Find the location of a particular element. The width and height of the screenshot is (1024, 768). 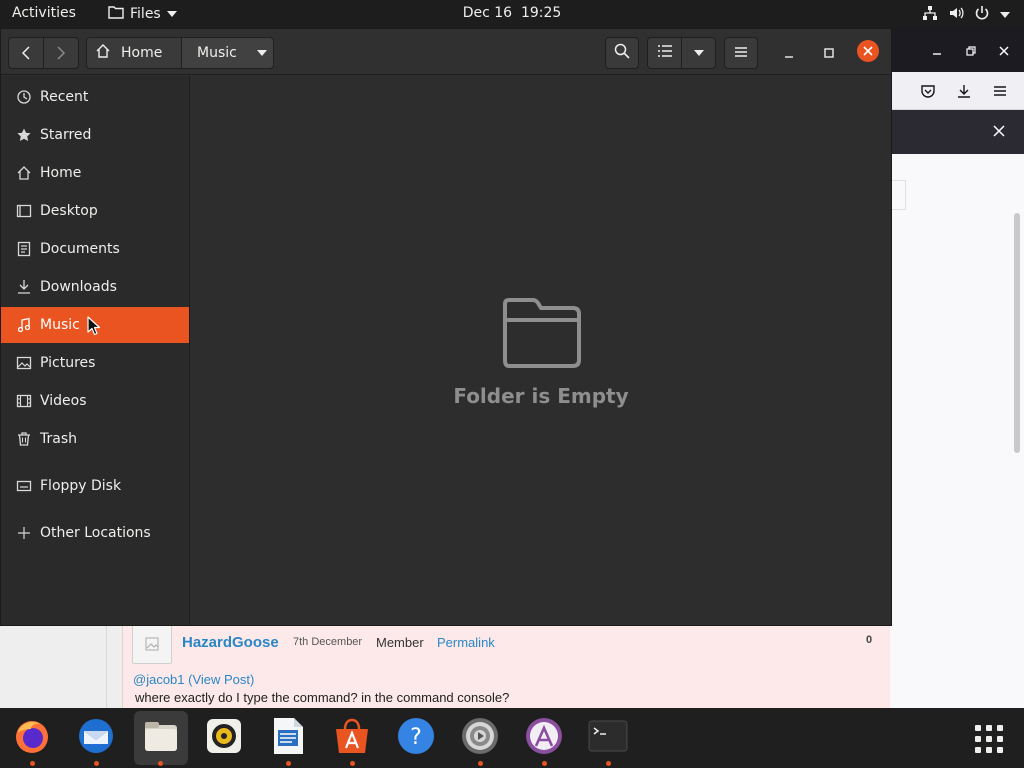

list-view-button is located at coordinates (664, 53).